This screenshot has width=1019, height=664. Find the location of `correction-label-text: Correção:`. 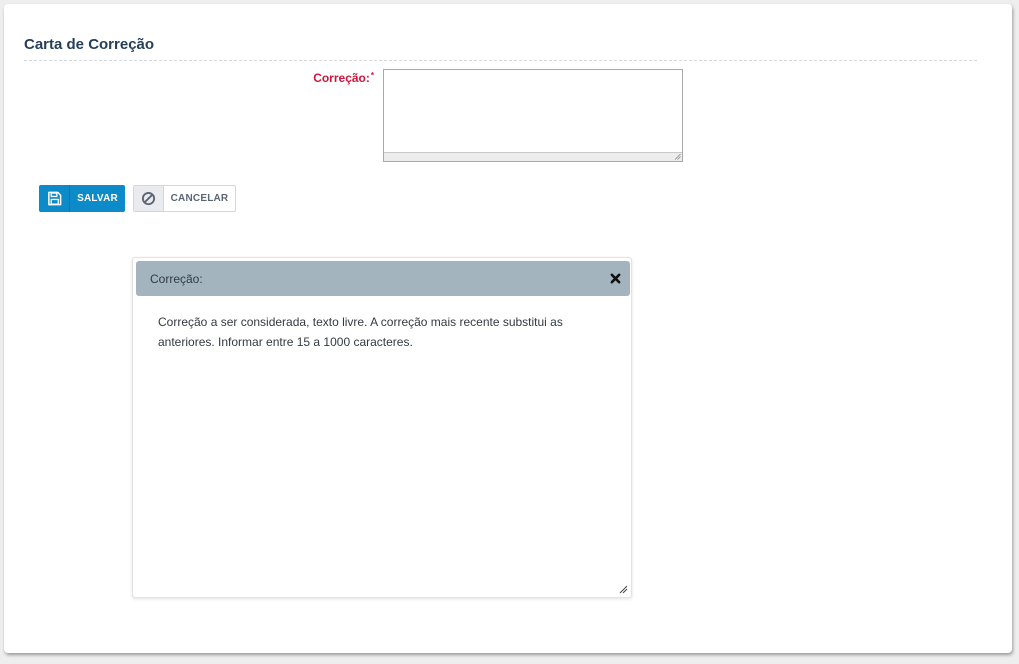

correction-label-text: Correção: is located at coordinates (341, 78).